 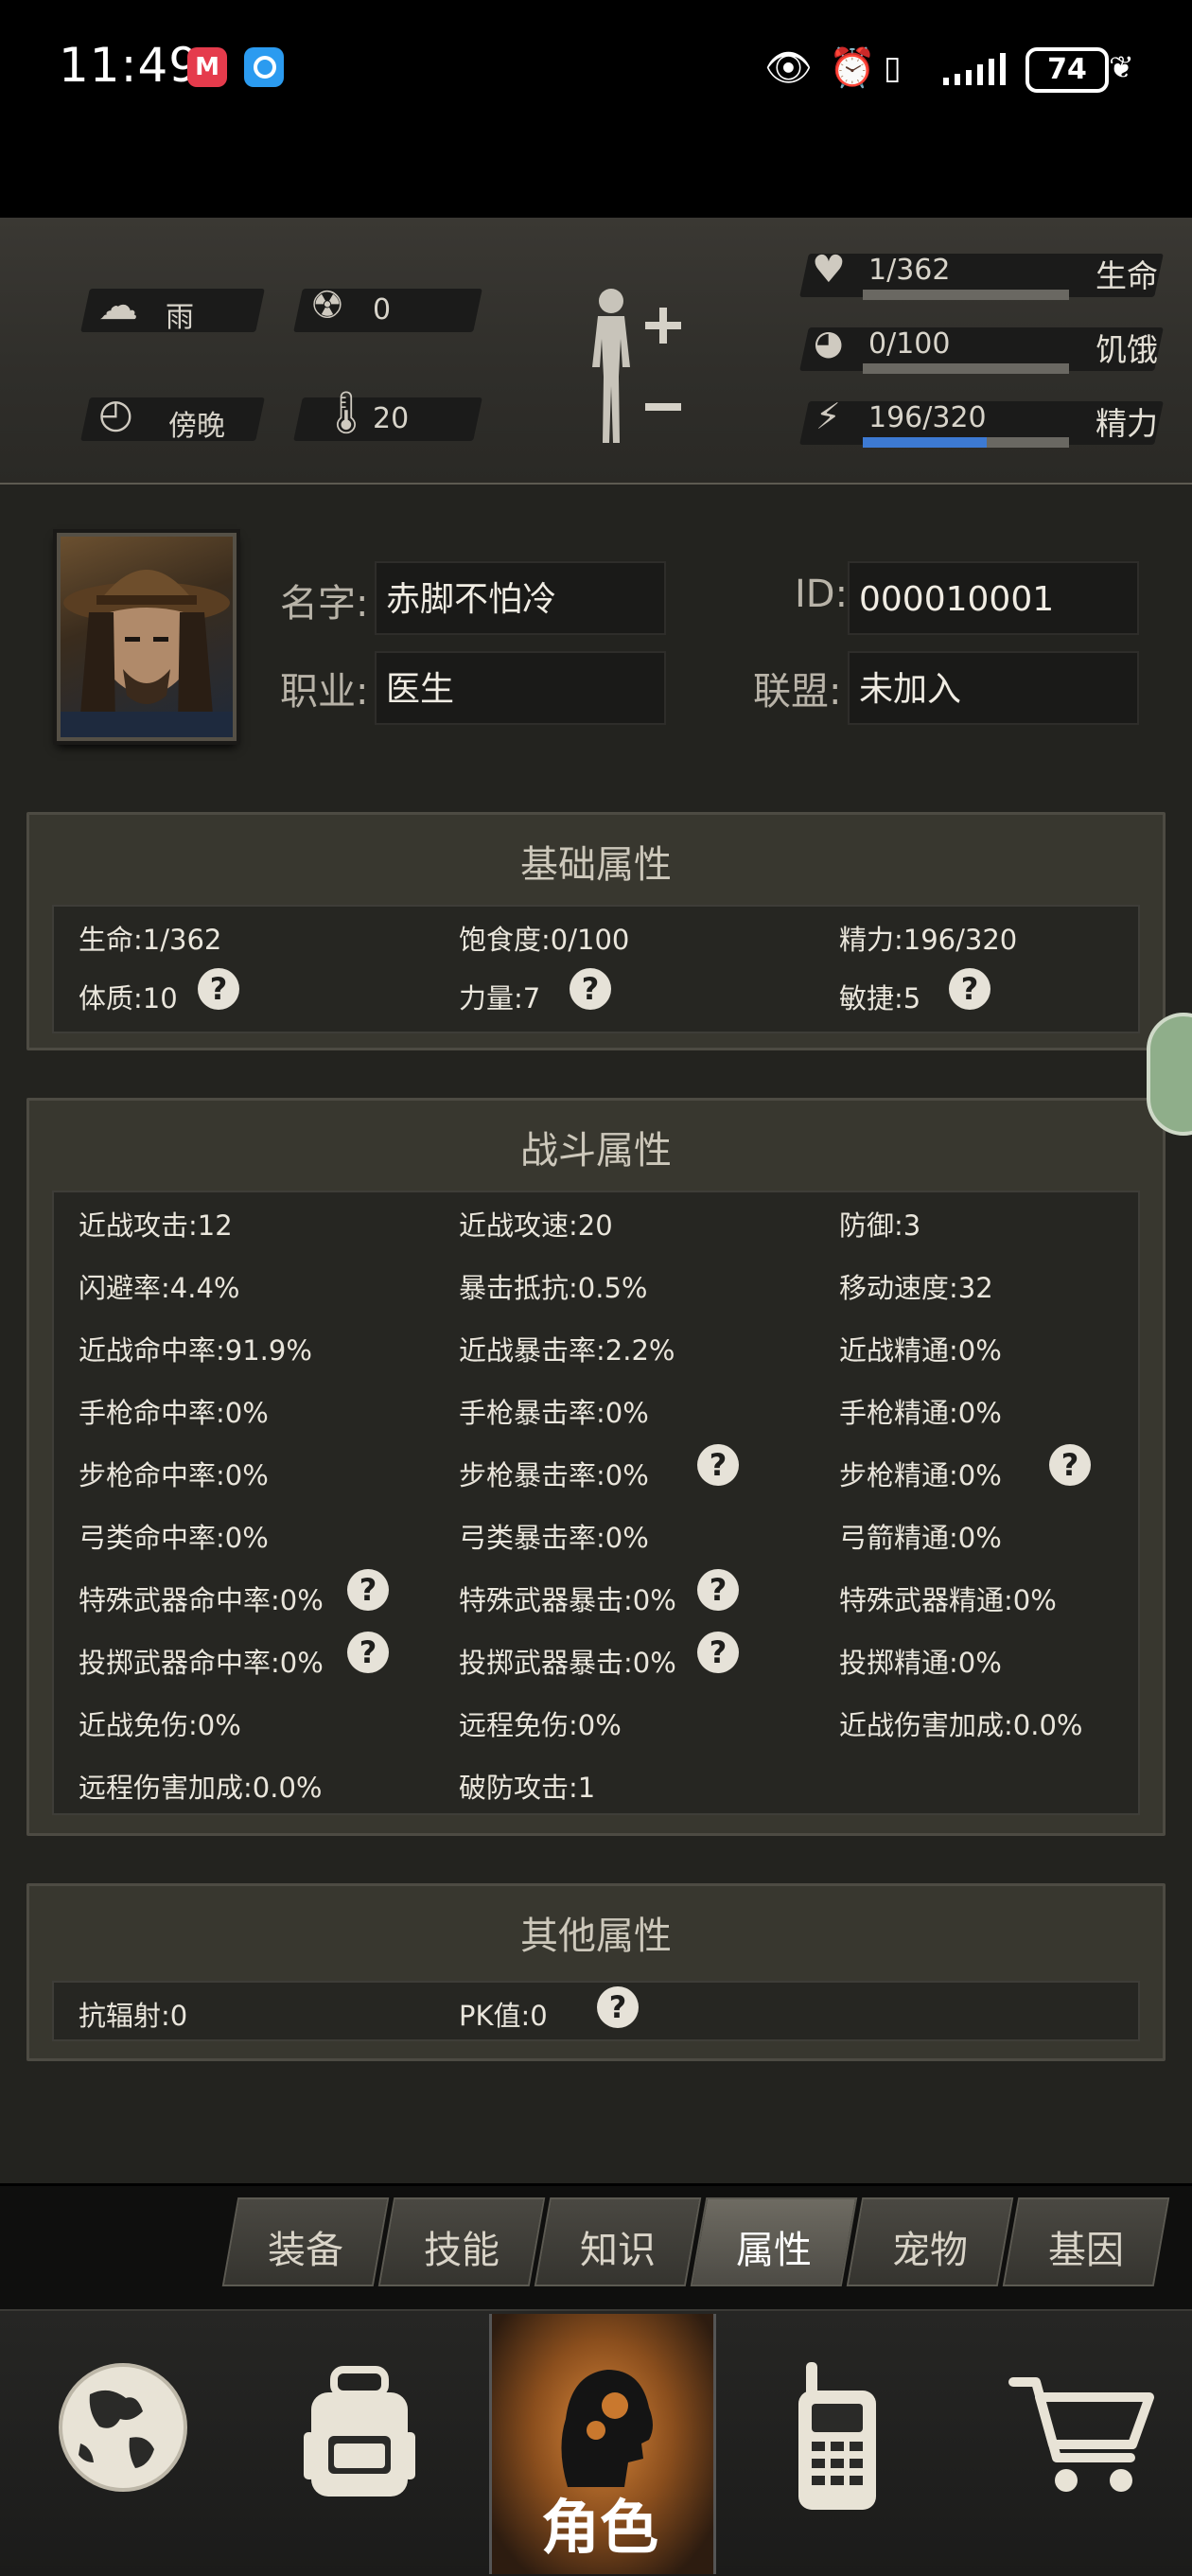 What do you see at coordinates (544, 940) in the screenshot?
I see `attr-satiety: 饱食度:0/100` at bounding box center [544, 940].